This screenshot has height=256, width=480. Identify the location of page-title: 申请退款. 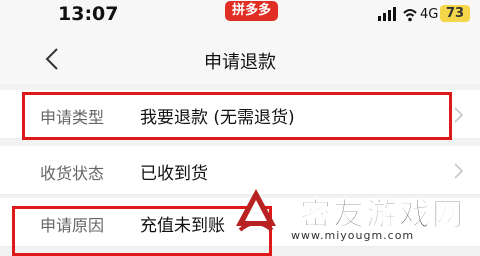
(240, 62).